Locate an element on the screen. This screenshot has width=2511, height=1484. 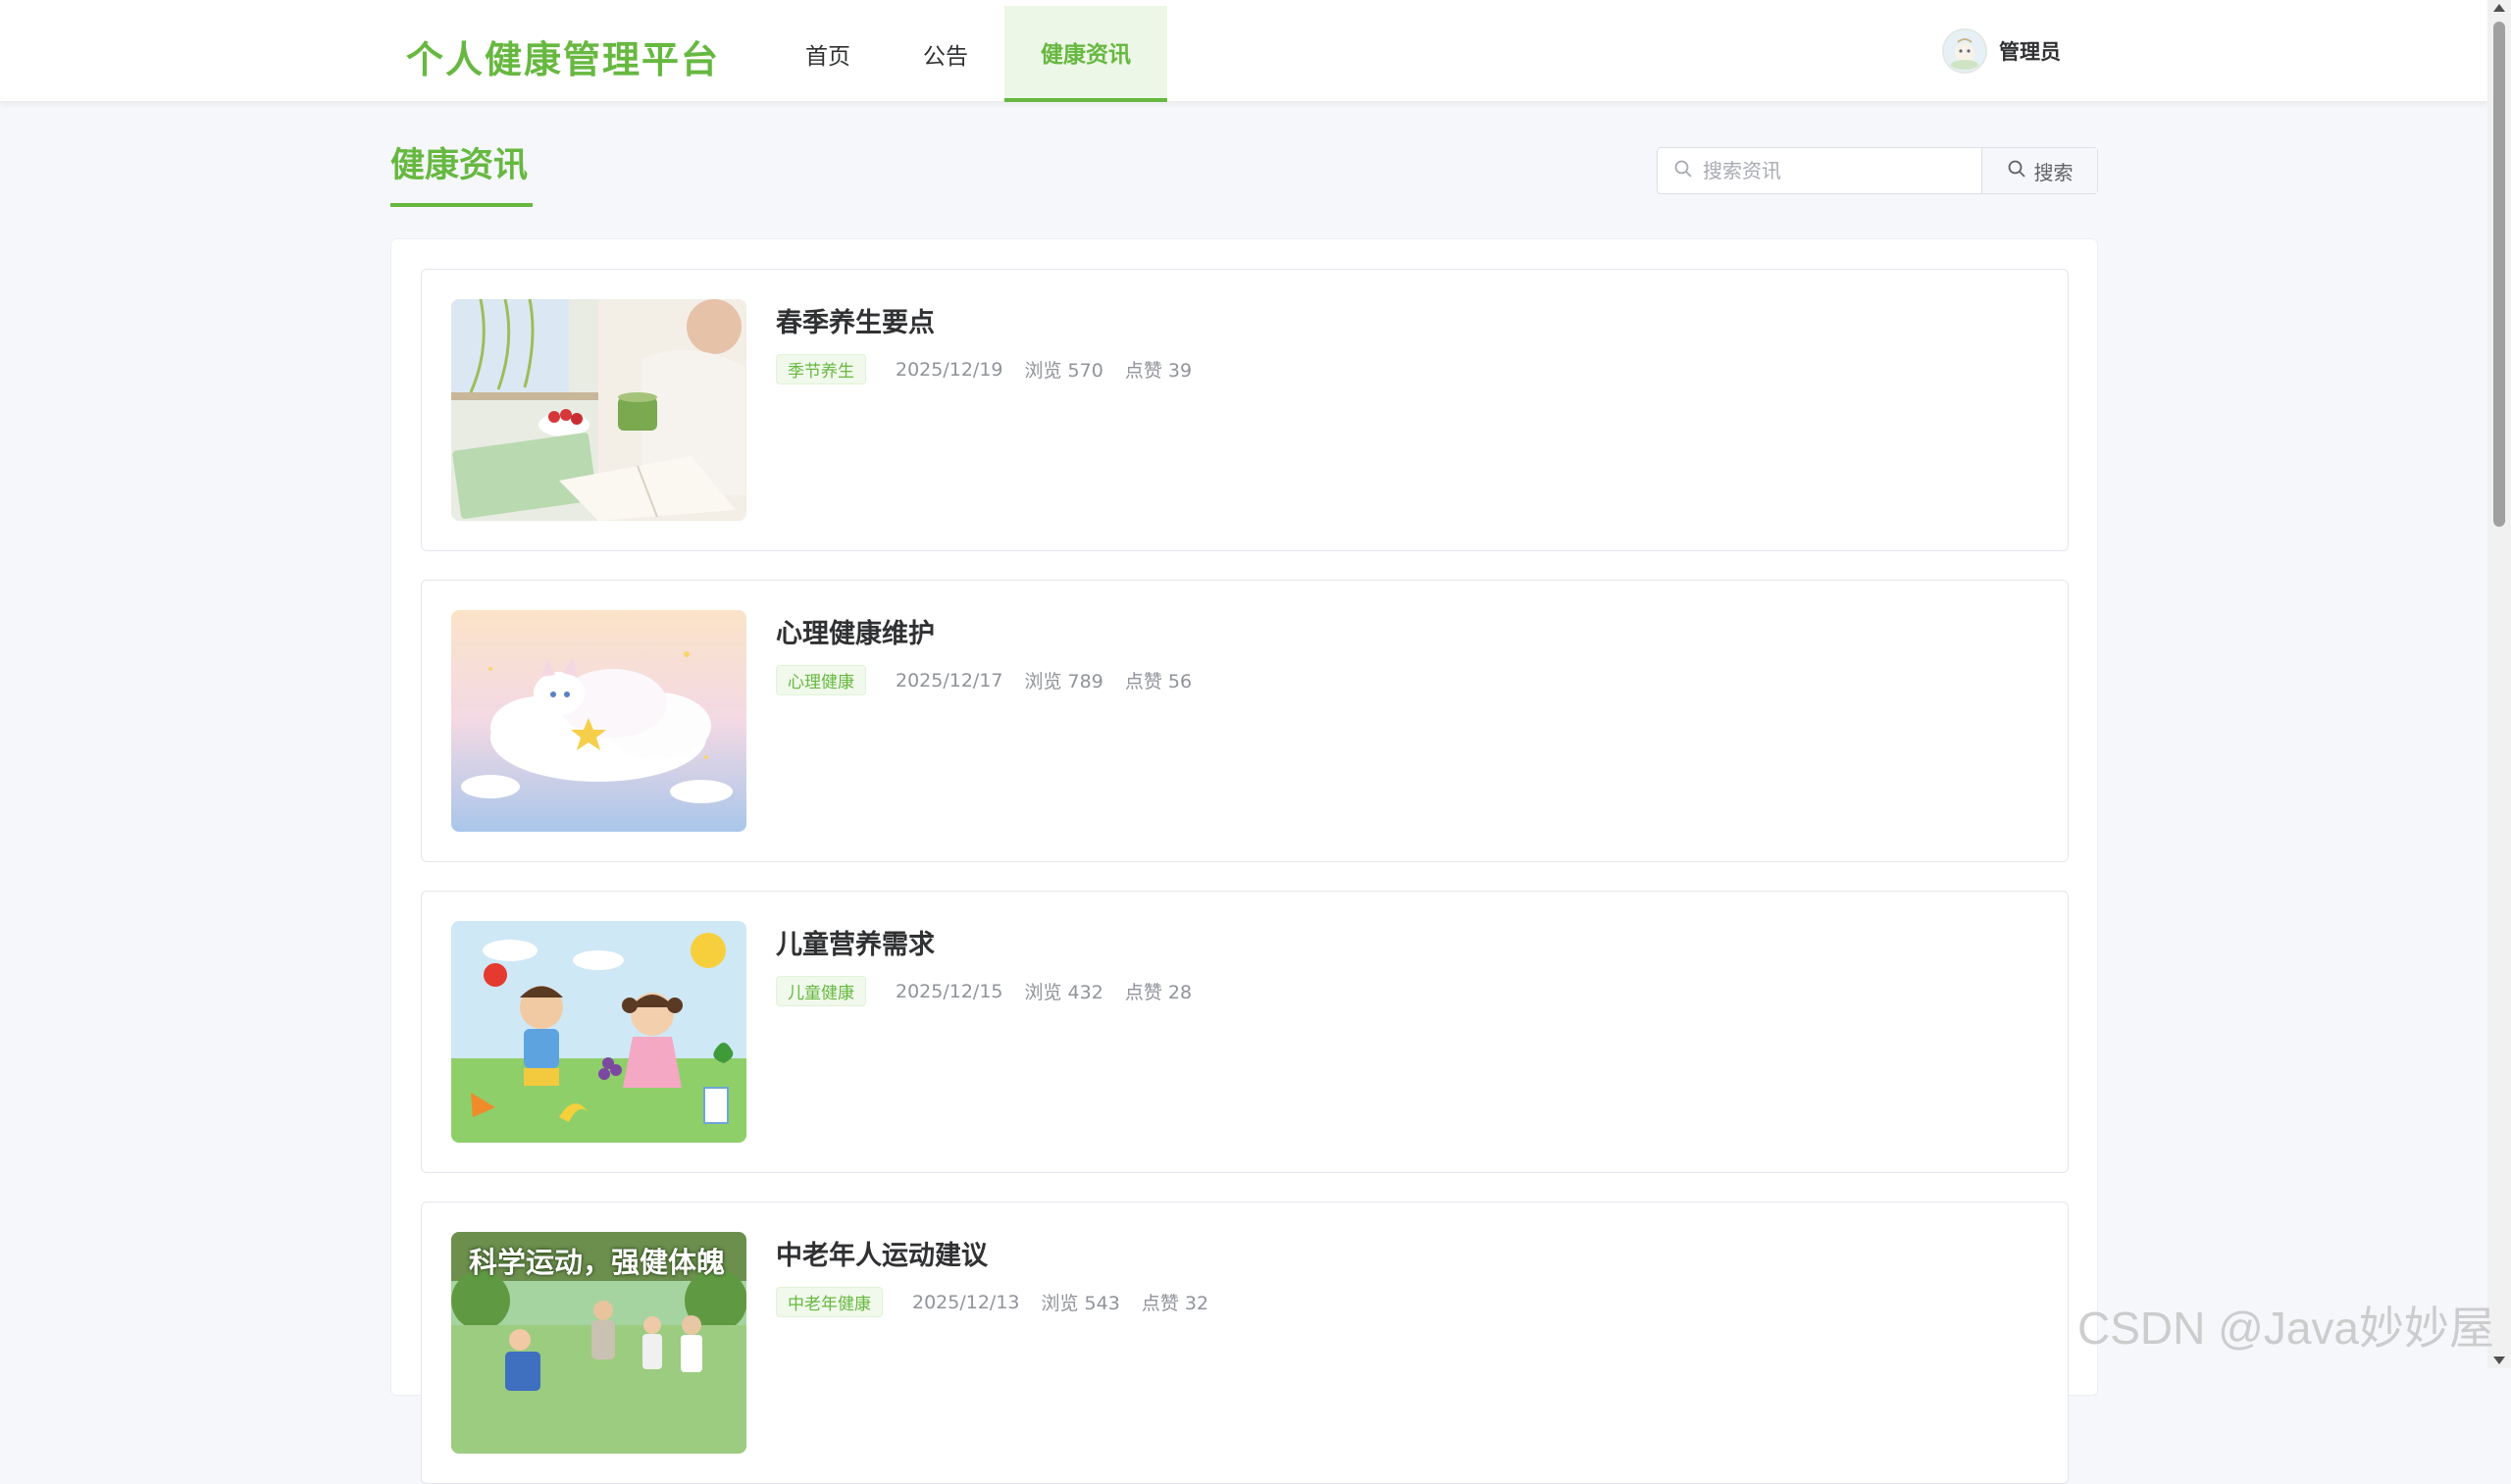
article-date: 2025/12/17 is located at coordinates (949, 680).